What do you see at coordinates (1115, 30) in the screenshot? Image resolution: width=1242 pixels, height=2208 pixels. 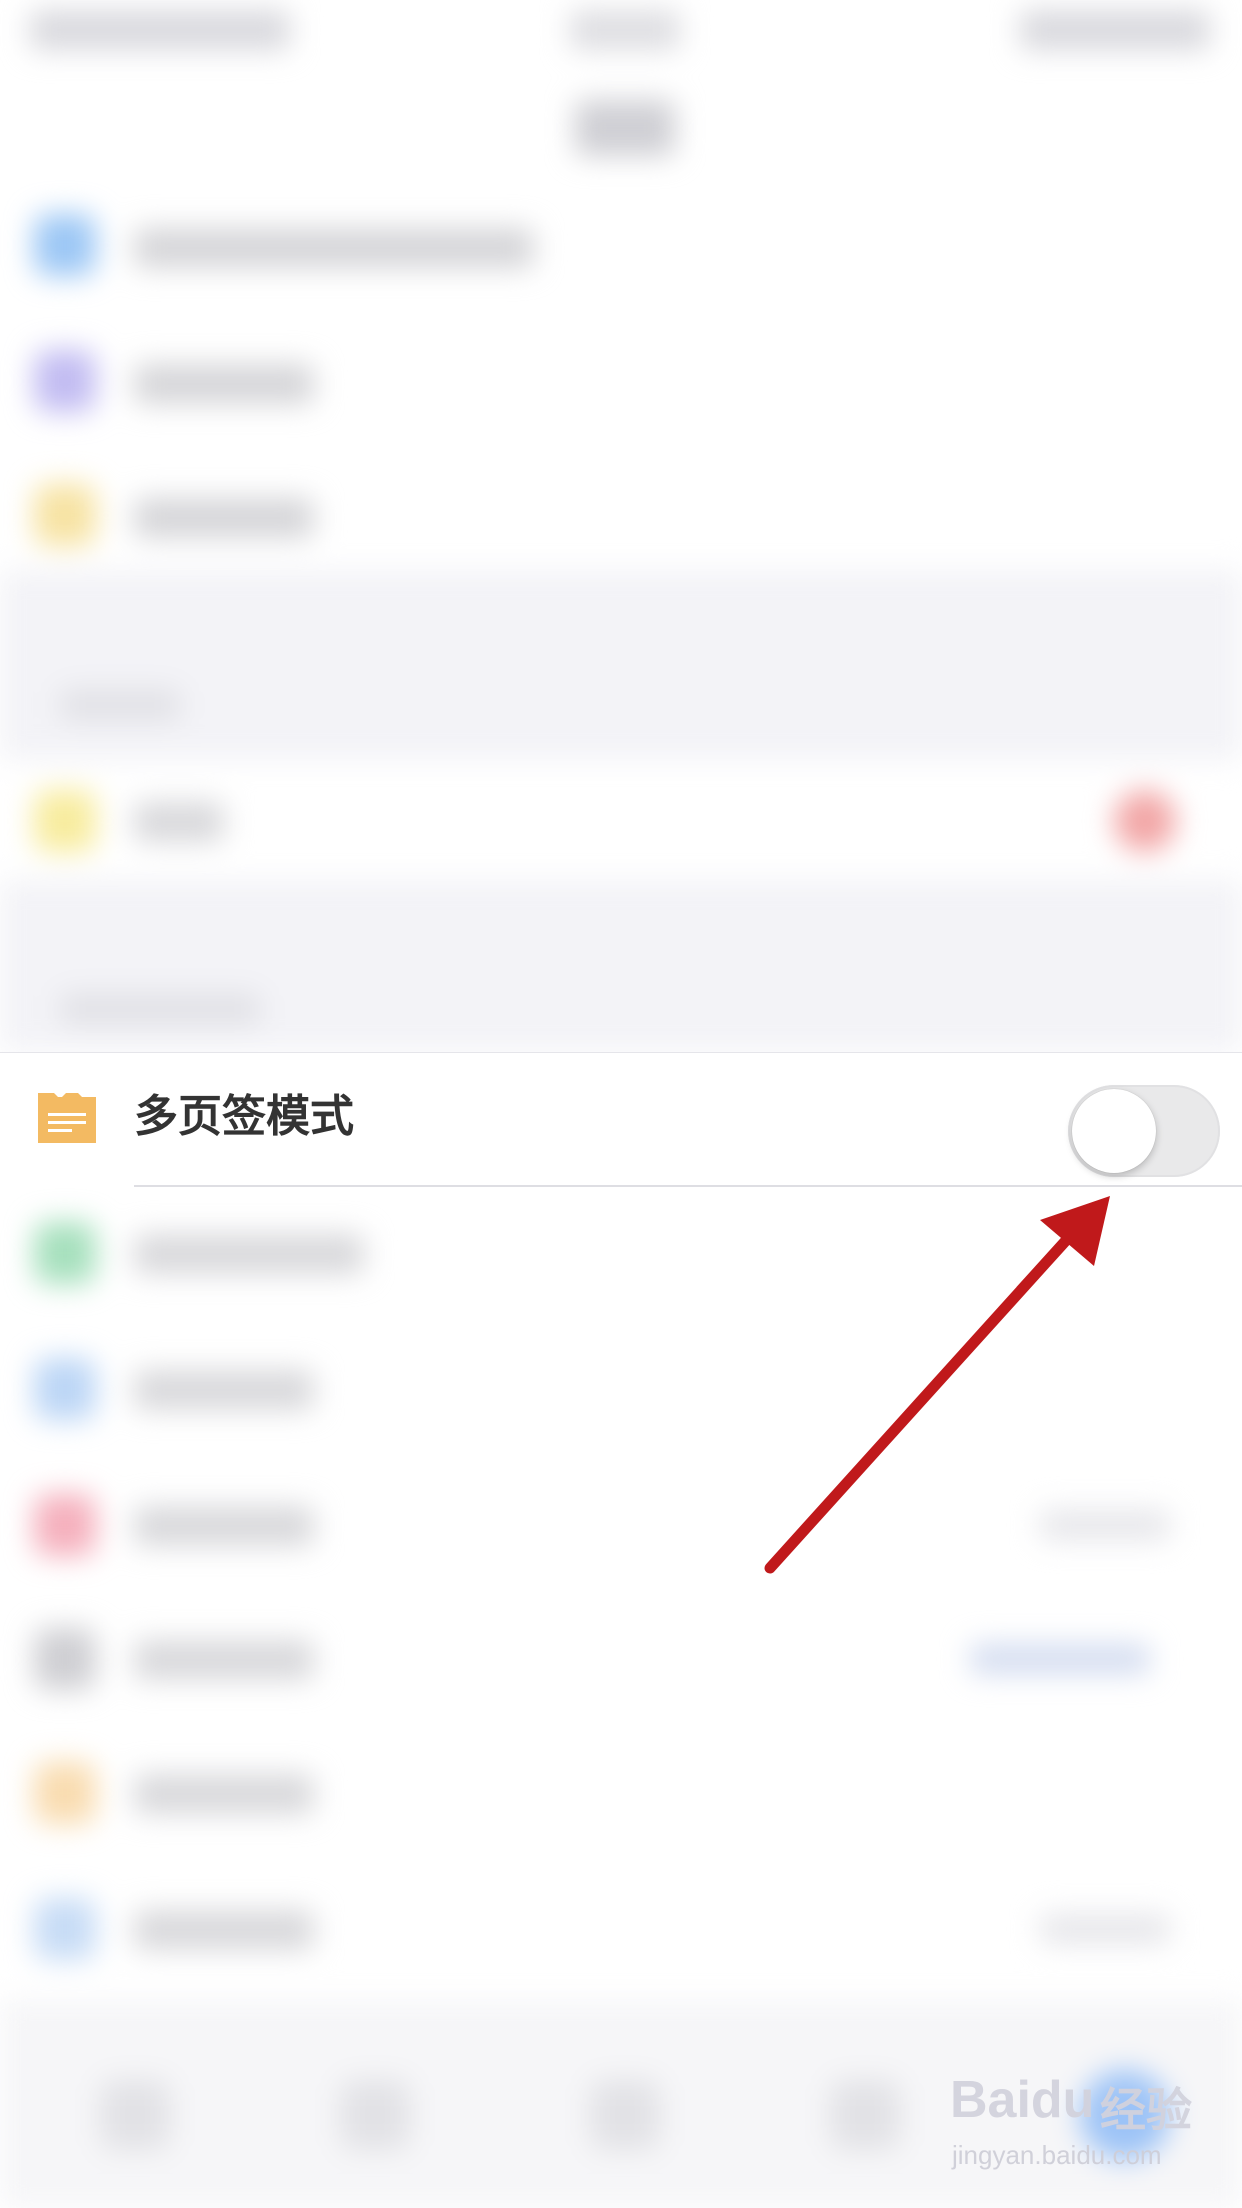 I see `blurred-nav-right` at bounding box center [1115, 30].